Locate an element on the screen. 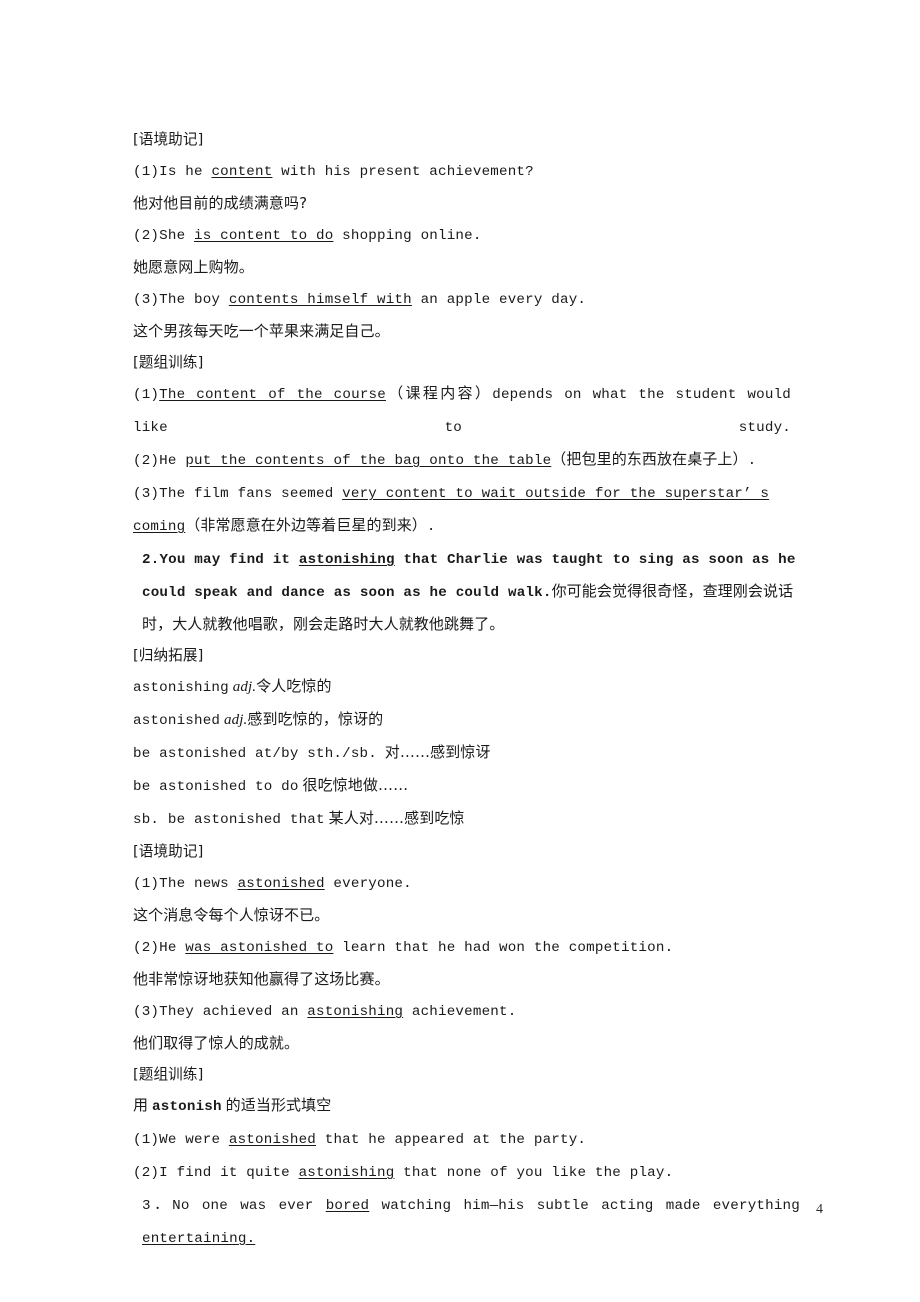  exercise-3-gloss: （非常愿意在外边等着巨星的到来） is located at coordinates (306, 525).